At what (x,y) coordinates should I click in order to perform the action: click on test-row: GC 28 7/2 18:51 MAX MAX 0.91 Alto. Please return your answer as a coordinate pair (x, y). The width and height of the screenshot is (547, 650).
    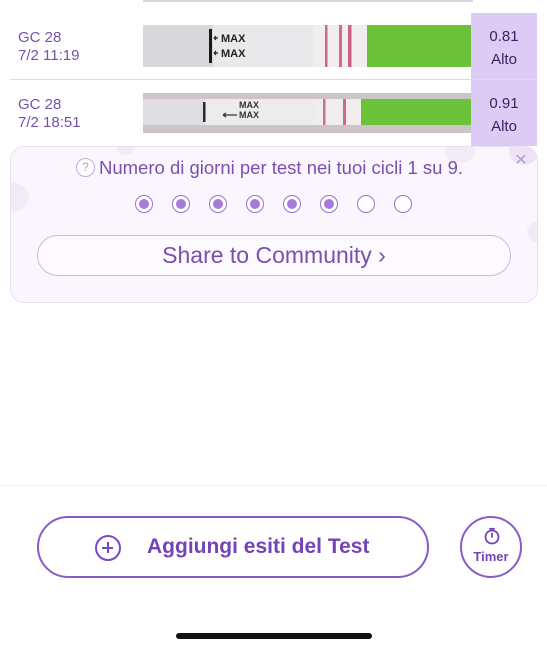
    Looking at the image, I should click on (273, 113).